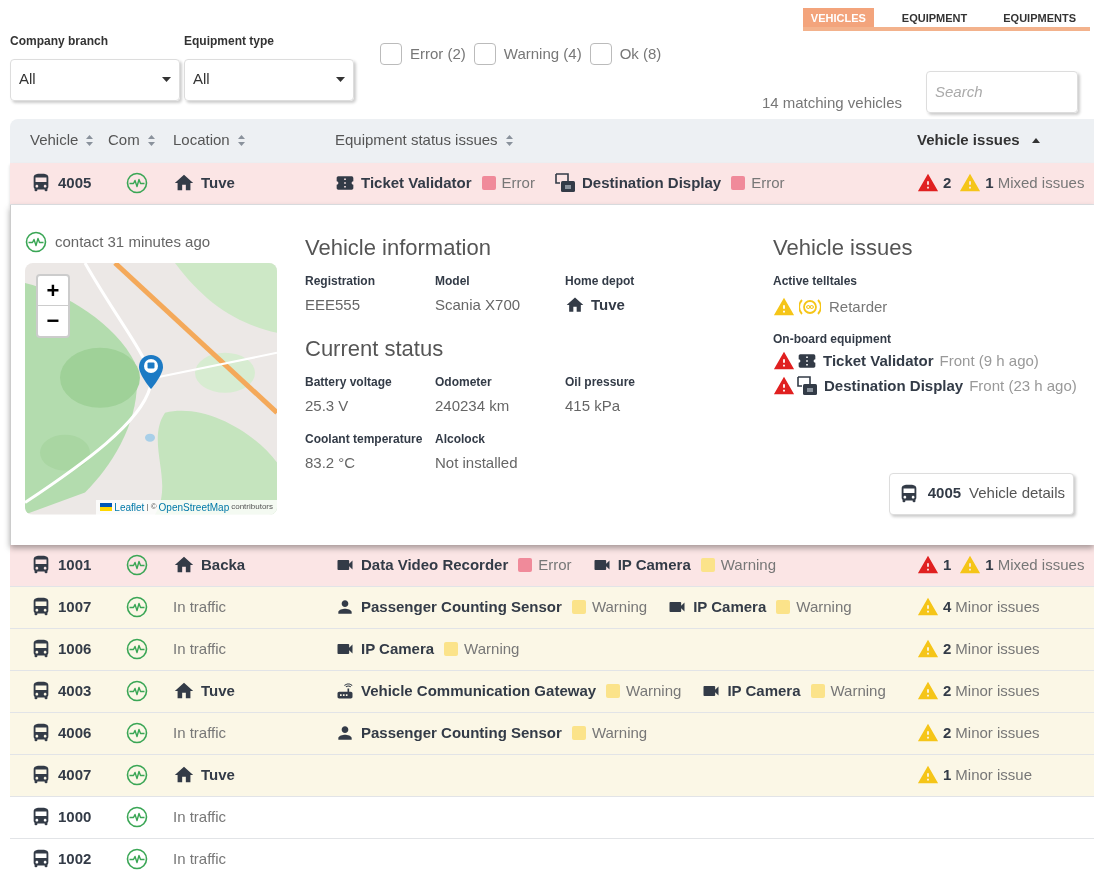 This screenshot has width=1094, height=874. Describe the element at coordinates (327, 406) in the screenshot. I see `field-value: 25.3 V` at that location.